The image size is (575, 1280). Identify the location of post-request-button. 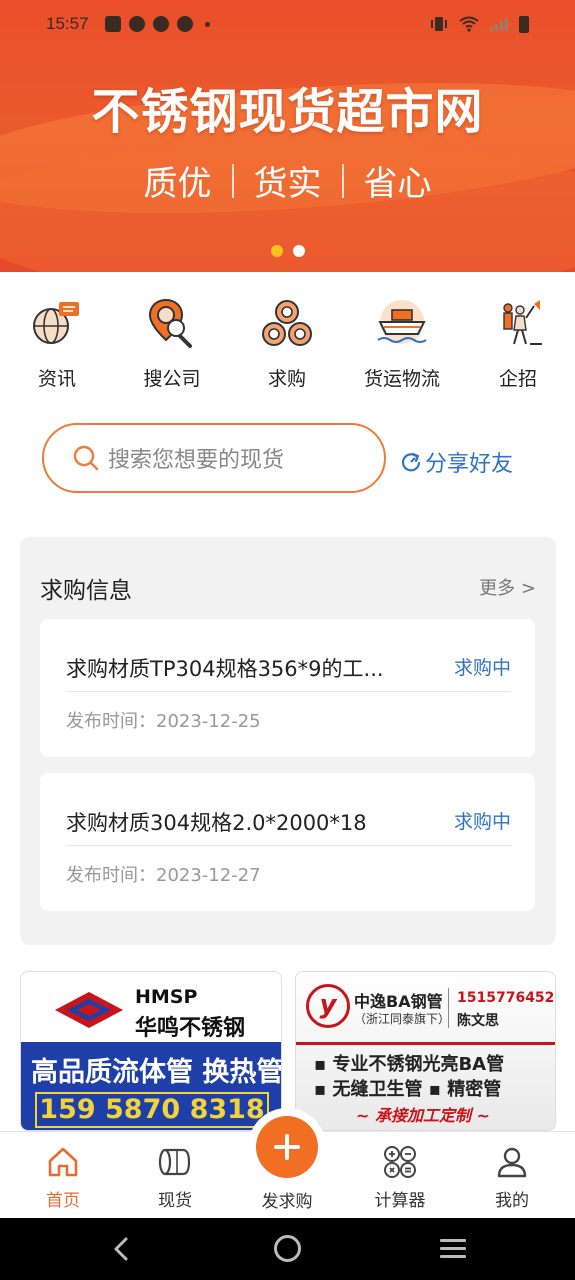
(287, 1147).